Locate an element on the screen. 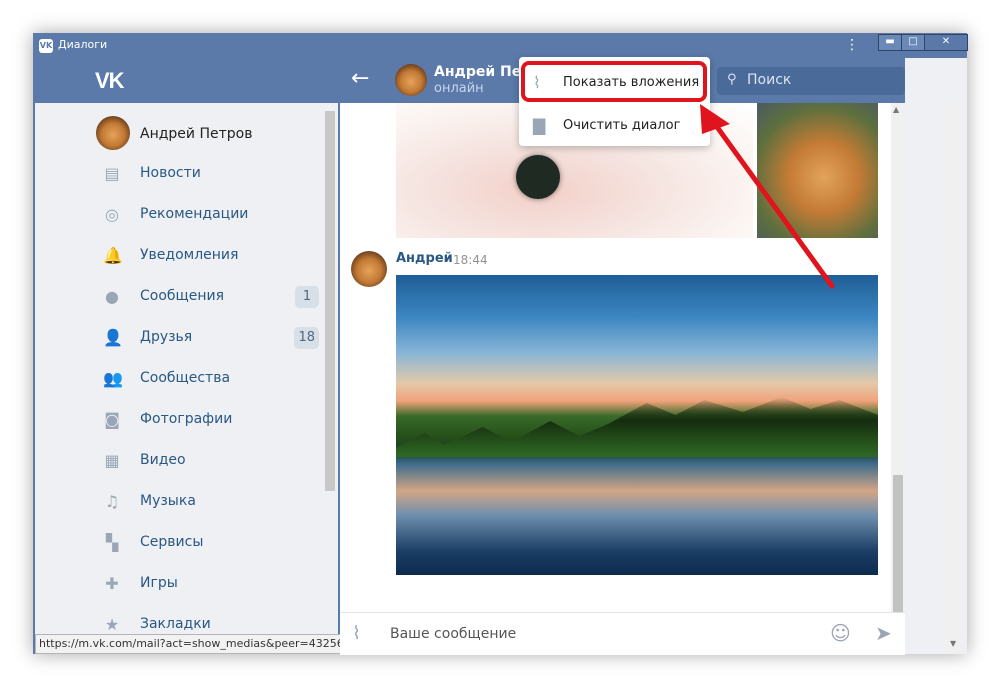 The height and width of the screenshot is (689, 1000). sidebar-item-label: Рекомендации is located at coordinates (194, 214).